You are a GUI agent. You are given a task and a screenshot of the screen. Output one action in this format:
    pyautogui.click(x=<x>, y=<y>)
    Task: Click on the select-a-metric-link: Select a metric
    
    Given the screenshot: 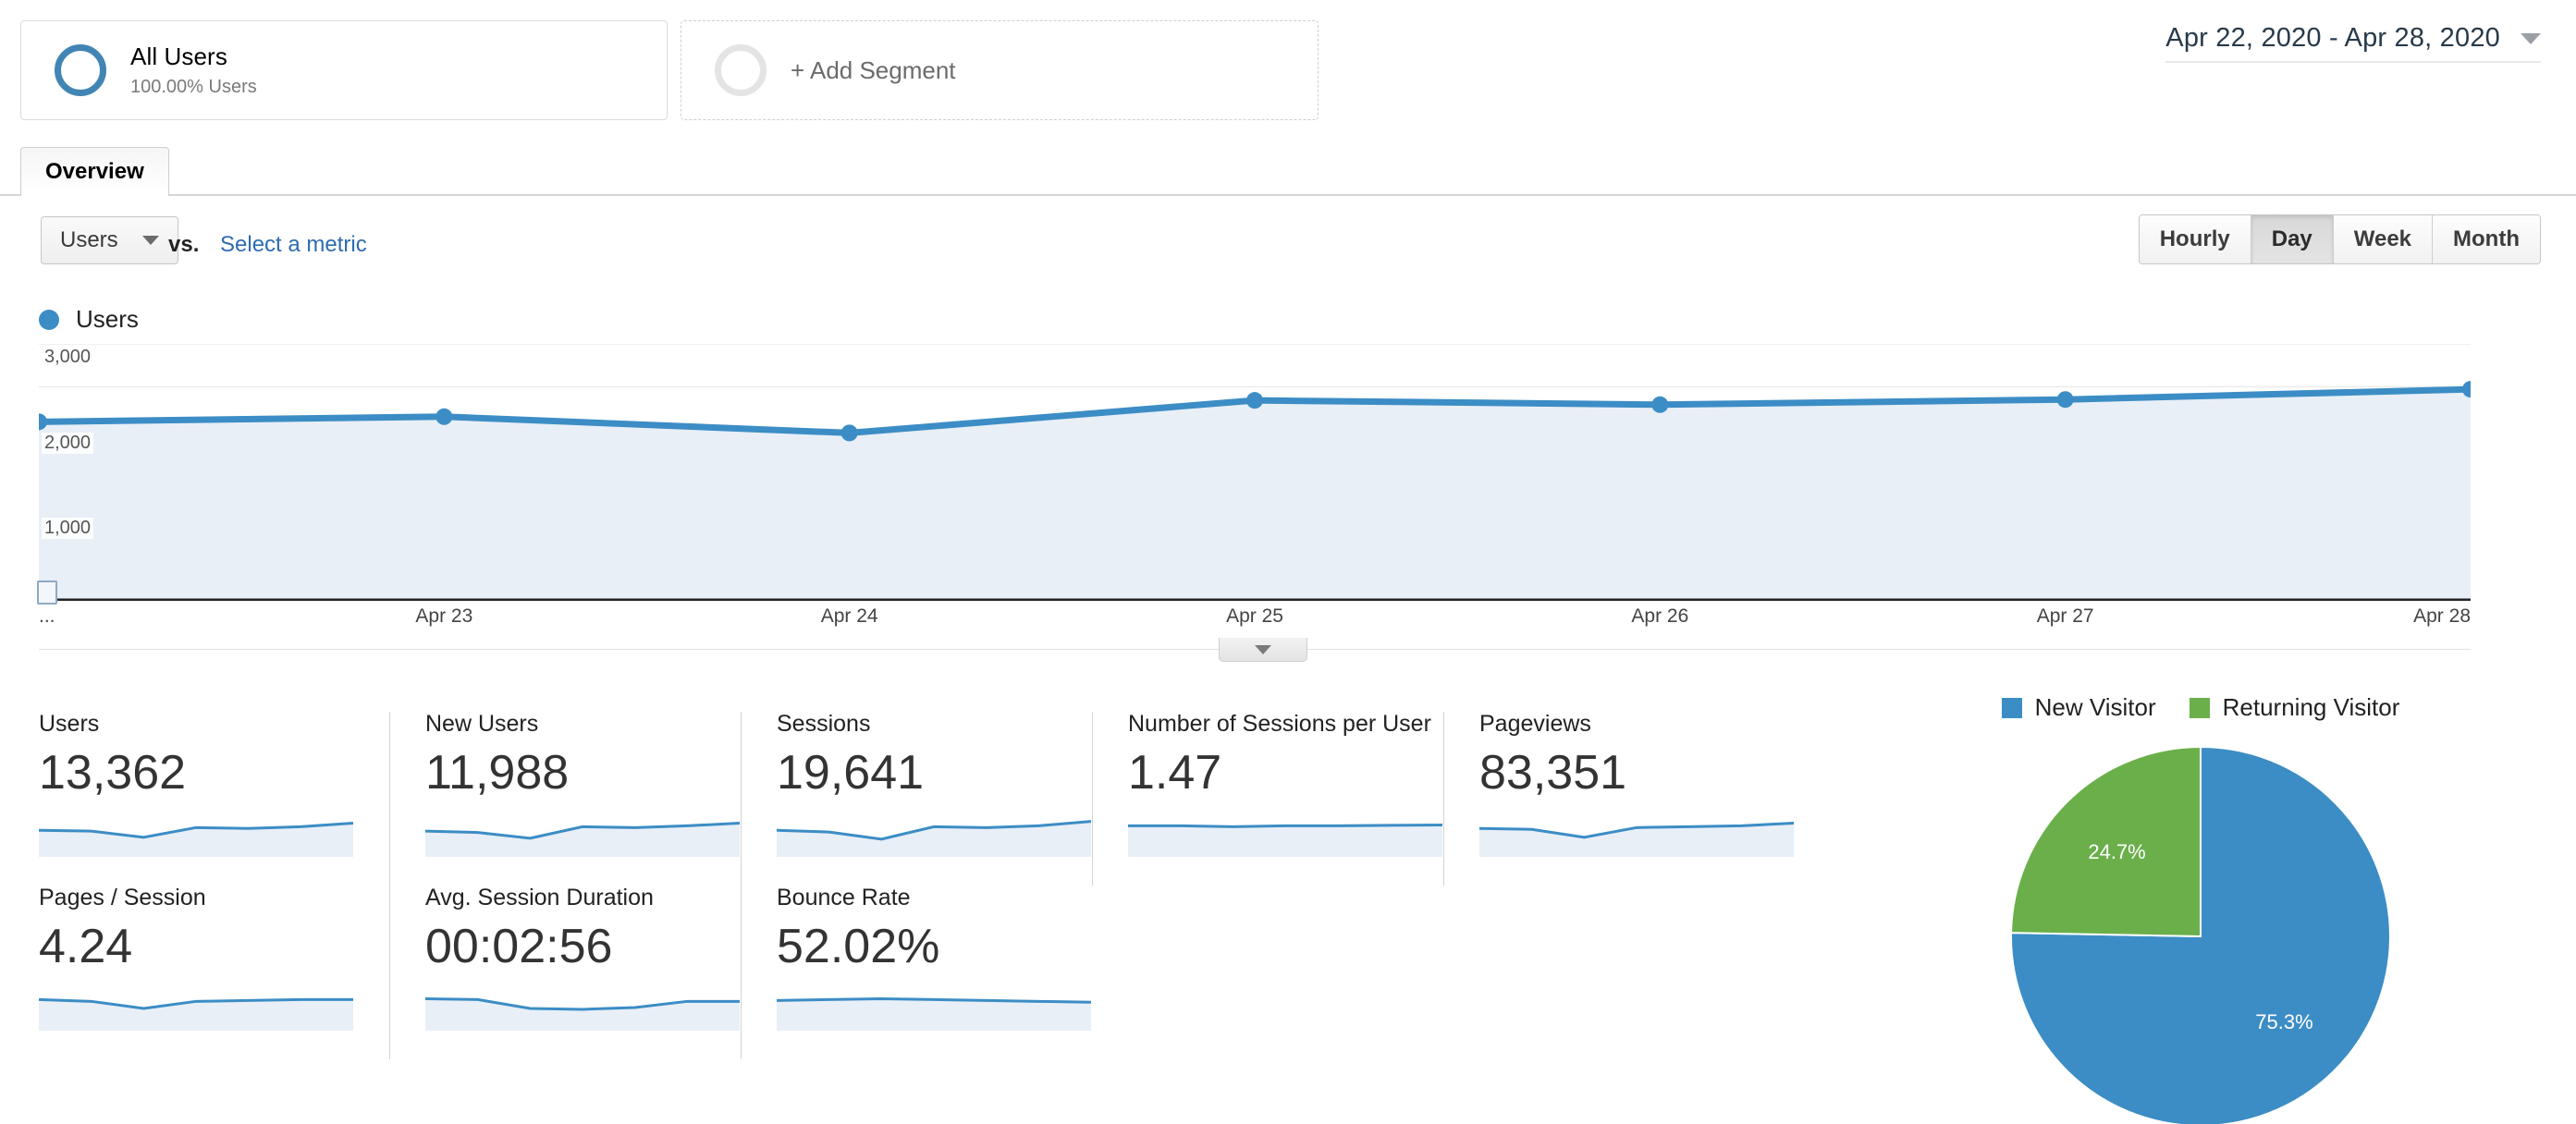 What is the action you would take?
    pyautogui.click(x=293, y=245)
    